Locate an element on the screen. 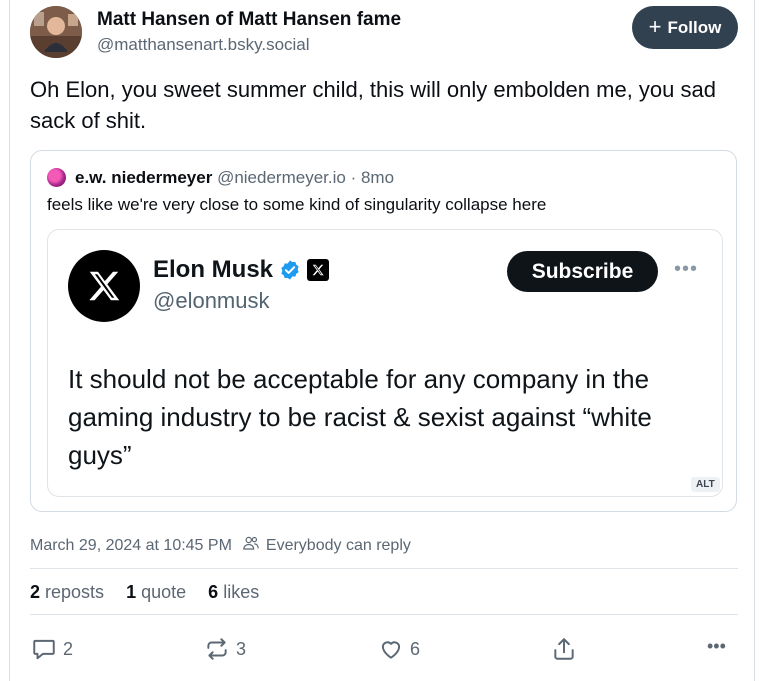 The image size is (761, 681). alt-text-badge: ALT is located at coordinates (705, 484).